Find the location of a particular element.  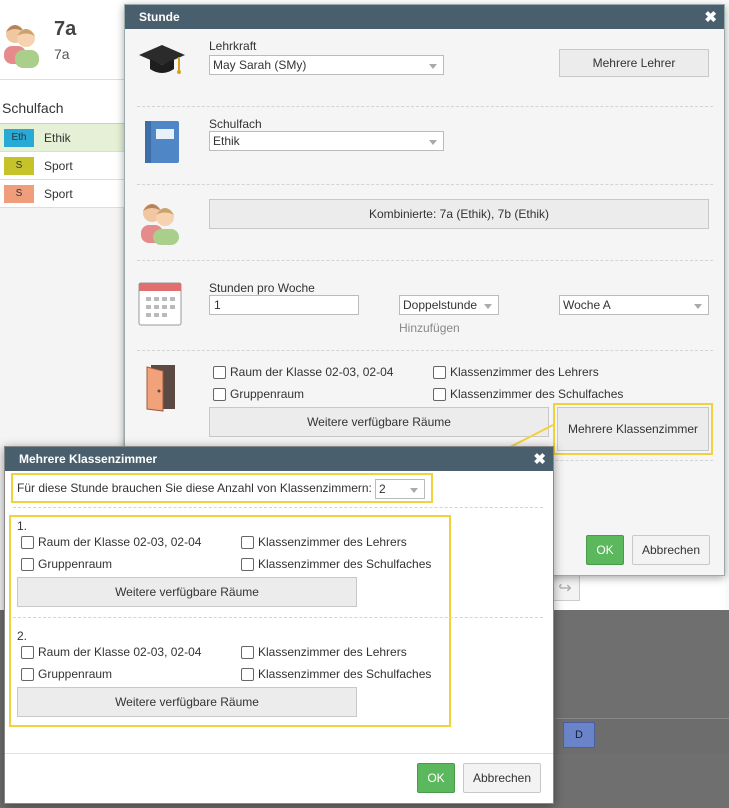

room-count-select: 2 is located at coordinates (400, 489).